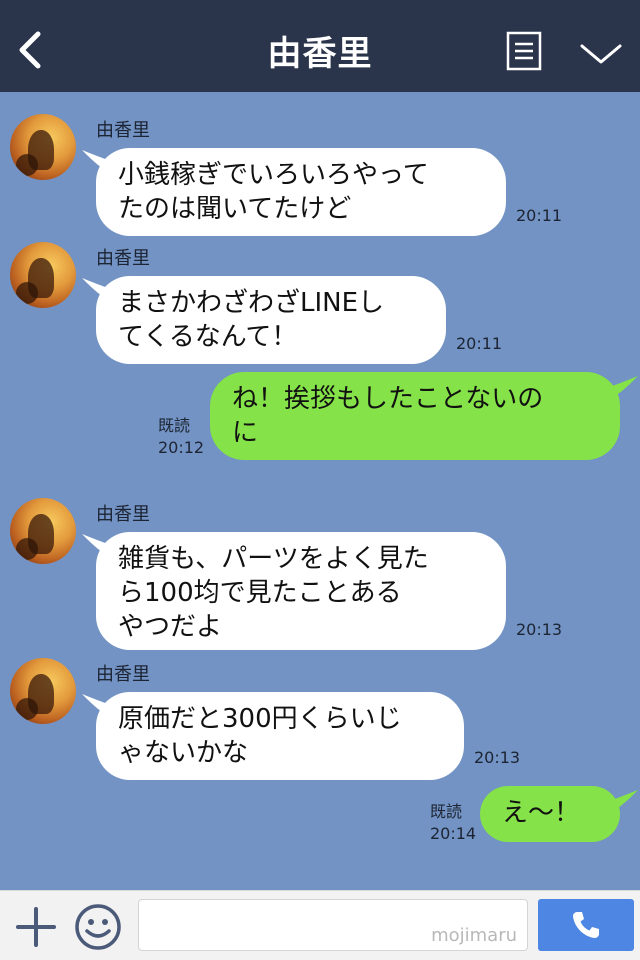 This screenshot has height=960, width=640. What do you see at coordinates (271, 320) in the screenshot?
I see `message-bubble: まさかわざわざLINEし てくるなんて！` at bounding box center [271, 320].